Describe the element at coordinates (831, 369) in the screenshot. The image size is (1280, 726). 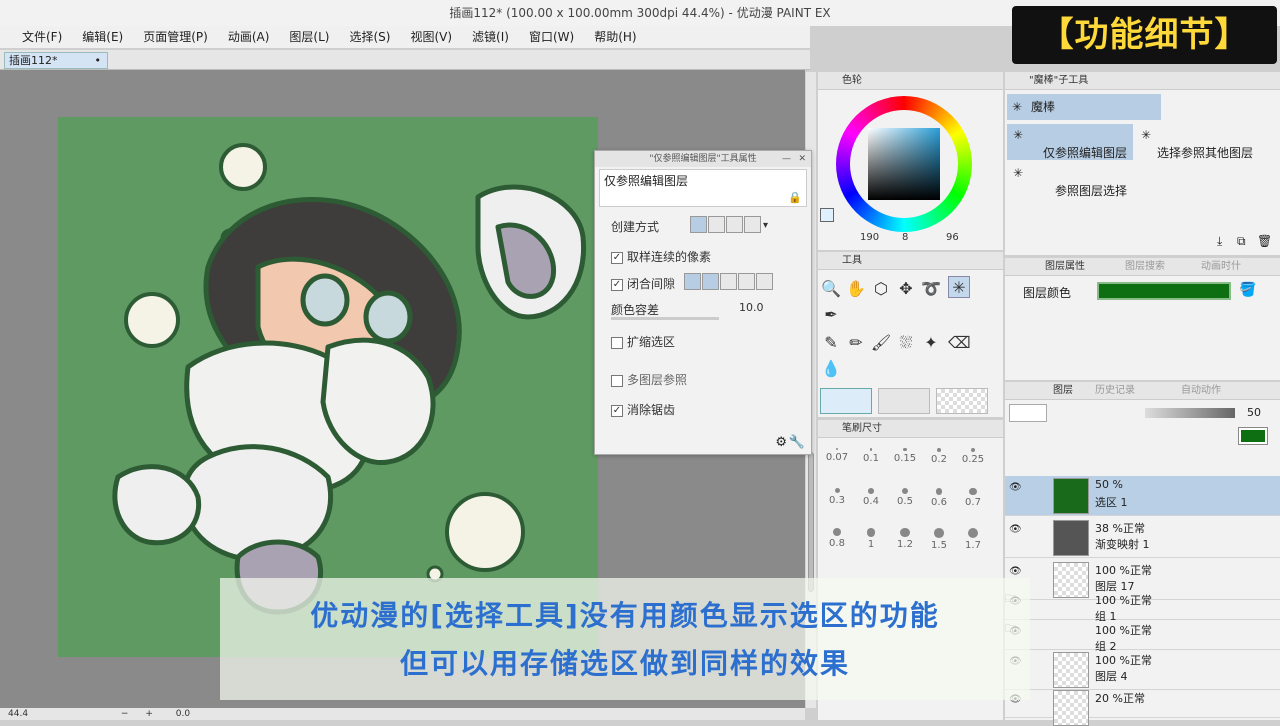
I see `blend-tool-icon: 💧` at that location.